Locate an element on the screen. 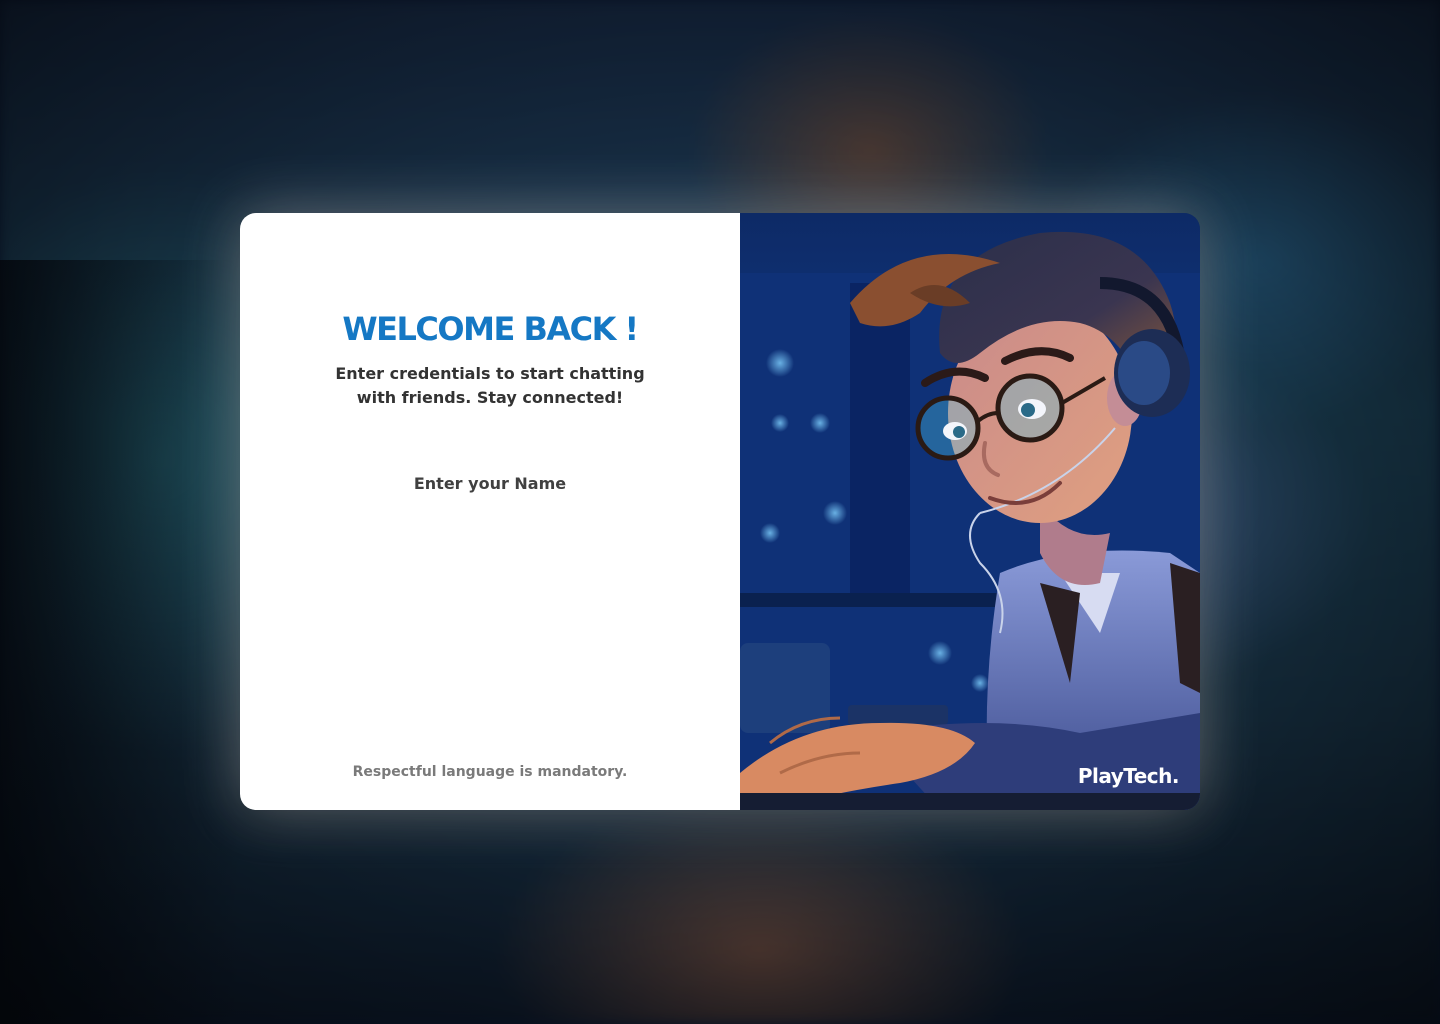  name-field-label: Enter your Name is located at coordinates (490, 483).